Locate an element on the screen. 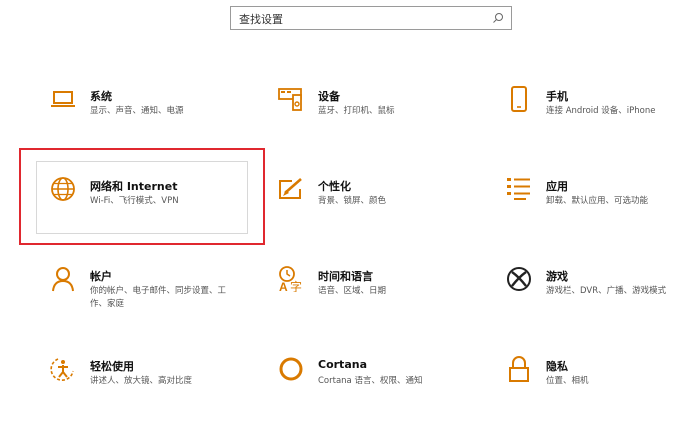 The image size is (689, 423). ease-of-access-icon is located at coordinates (63, 369).